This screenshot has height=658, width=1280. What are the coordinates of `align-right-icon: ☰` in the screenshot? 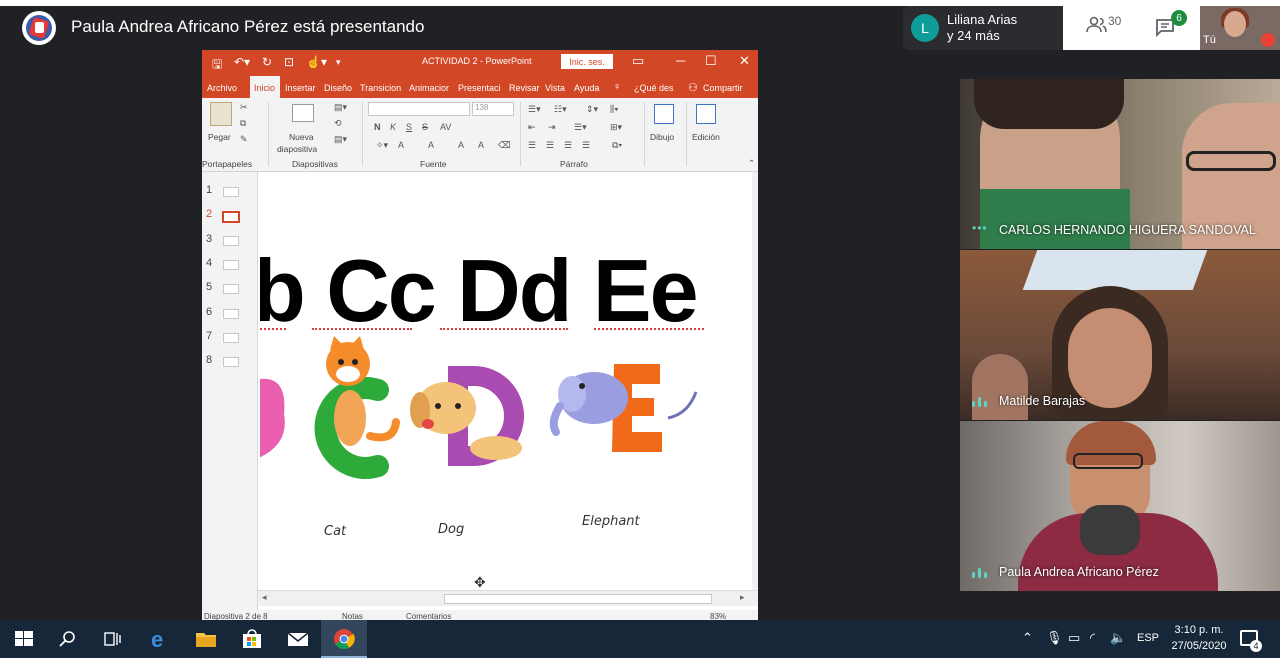 It's located at (568, 145).